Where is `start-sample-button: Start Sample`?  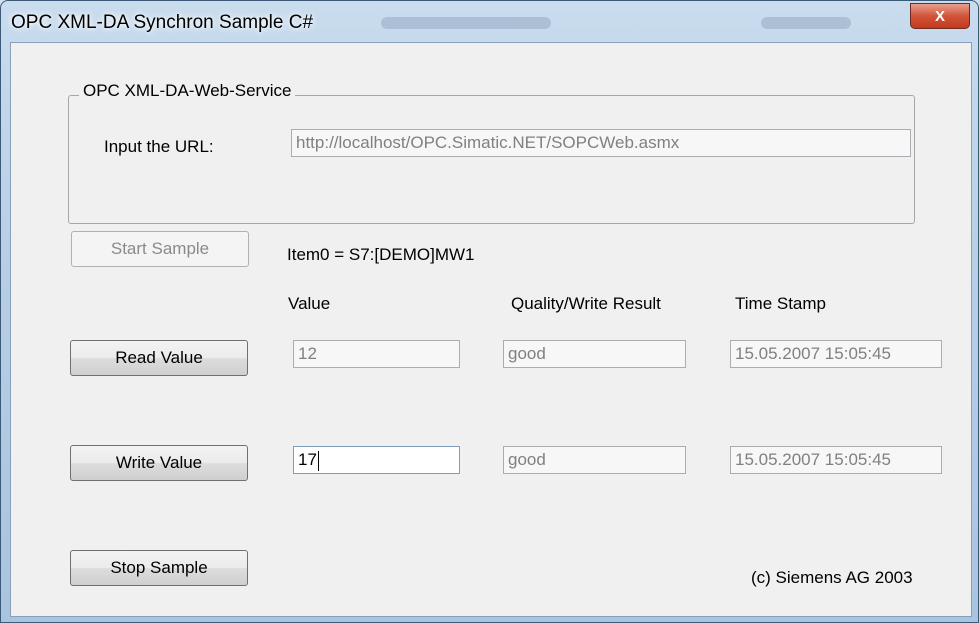 start-sample-button: Start Sample is located at coordinates (160, 249).